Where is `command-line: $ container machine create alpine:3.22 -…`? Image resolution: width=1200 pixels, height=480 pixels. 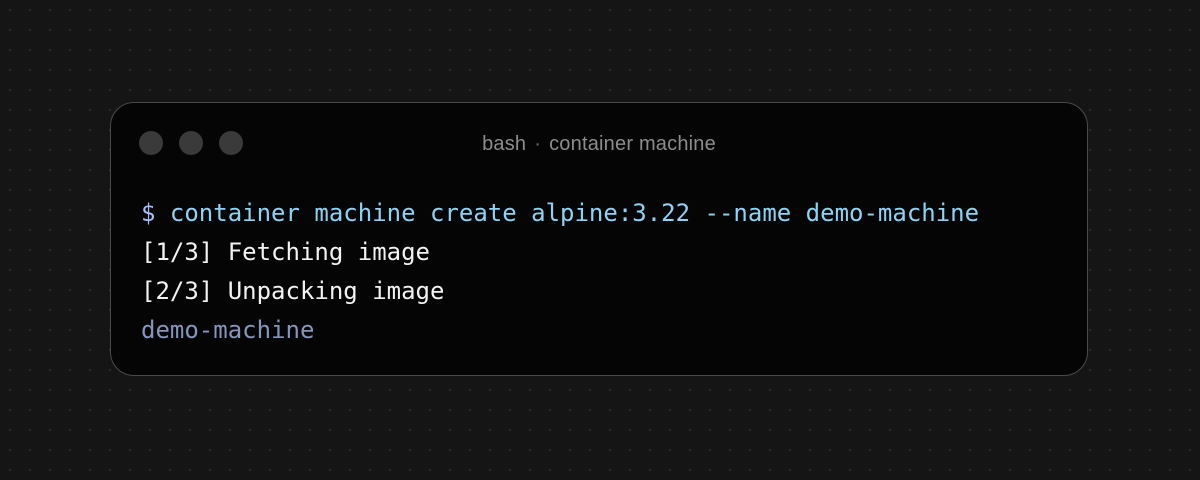
command-line: $ container machine create alpine:3.22 -… is located at coordinates (604, 213).